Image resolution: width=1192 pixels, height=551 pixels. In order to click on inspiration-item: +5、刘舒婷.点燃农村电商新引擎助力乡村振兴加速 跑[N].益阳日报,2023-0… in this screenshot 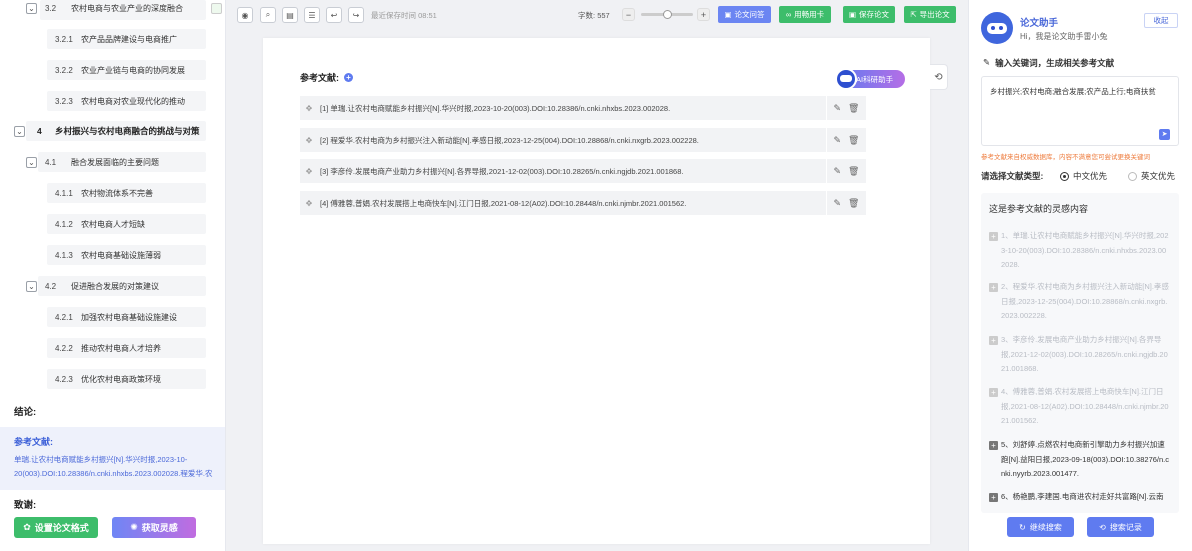, I will do `click(1084, 460)`.